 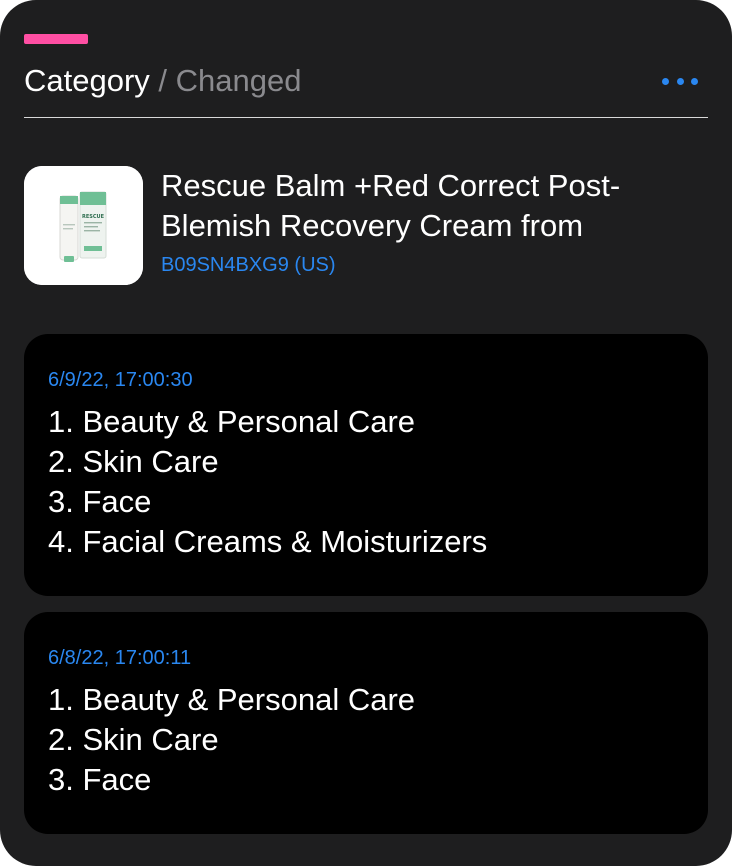 I want to click on product-tube-icon: RESCUE, so click(x=83, y=225).